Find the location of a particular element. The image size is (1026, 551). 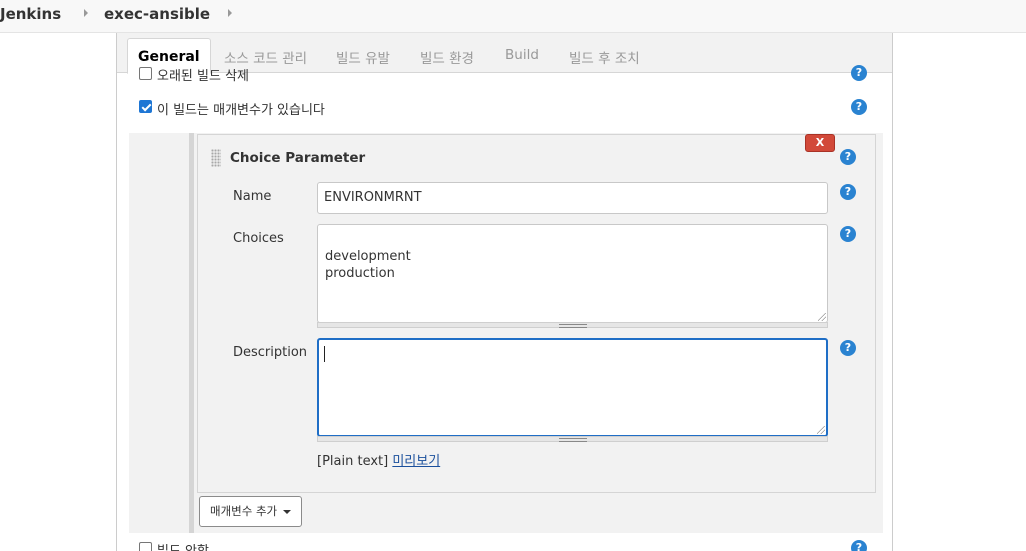

caret-down-icon is located at coordinates (287, 511).